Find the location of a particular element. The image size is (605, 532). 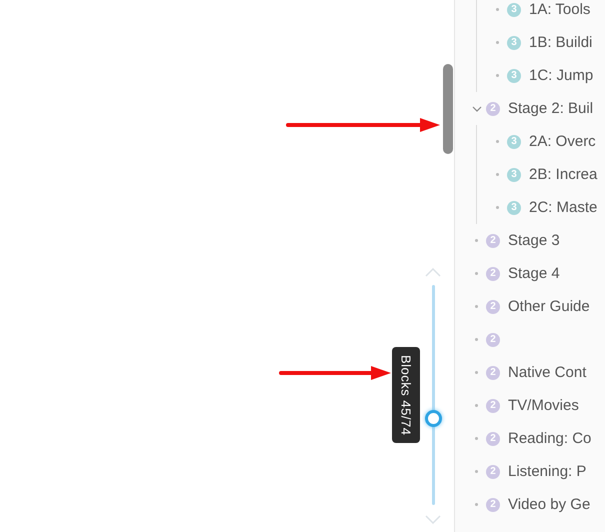

slider-thumb is located at coordinates (433, 418).